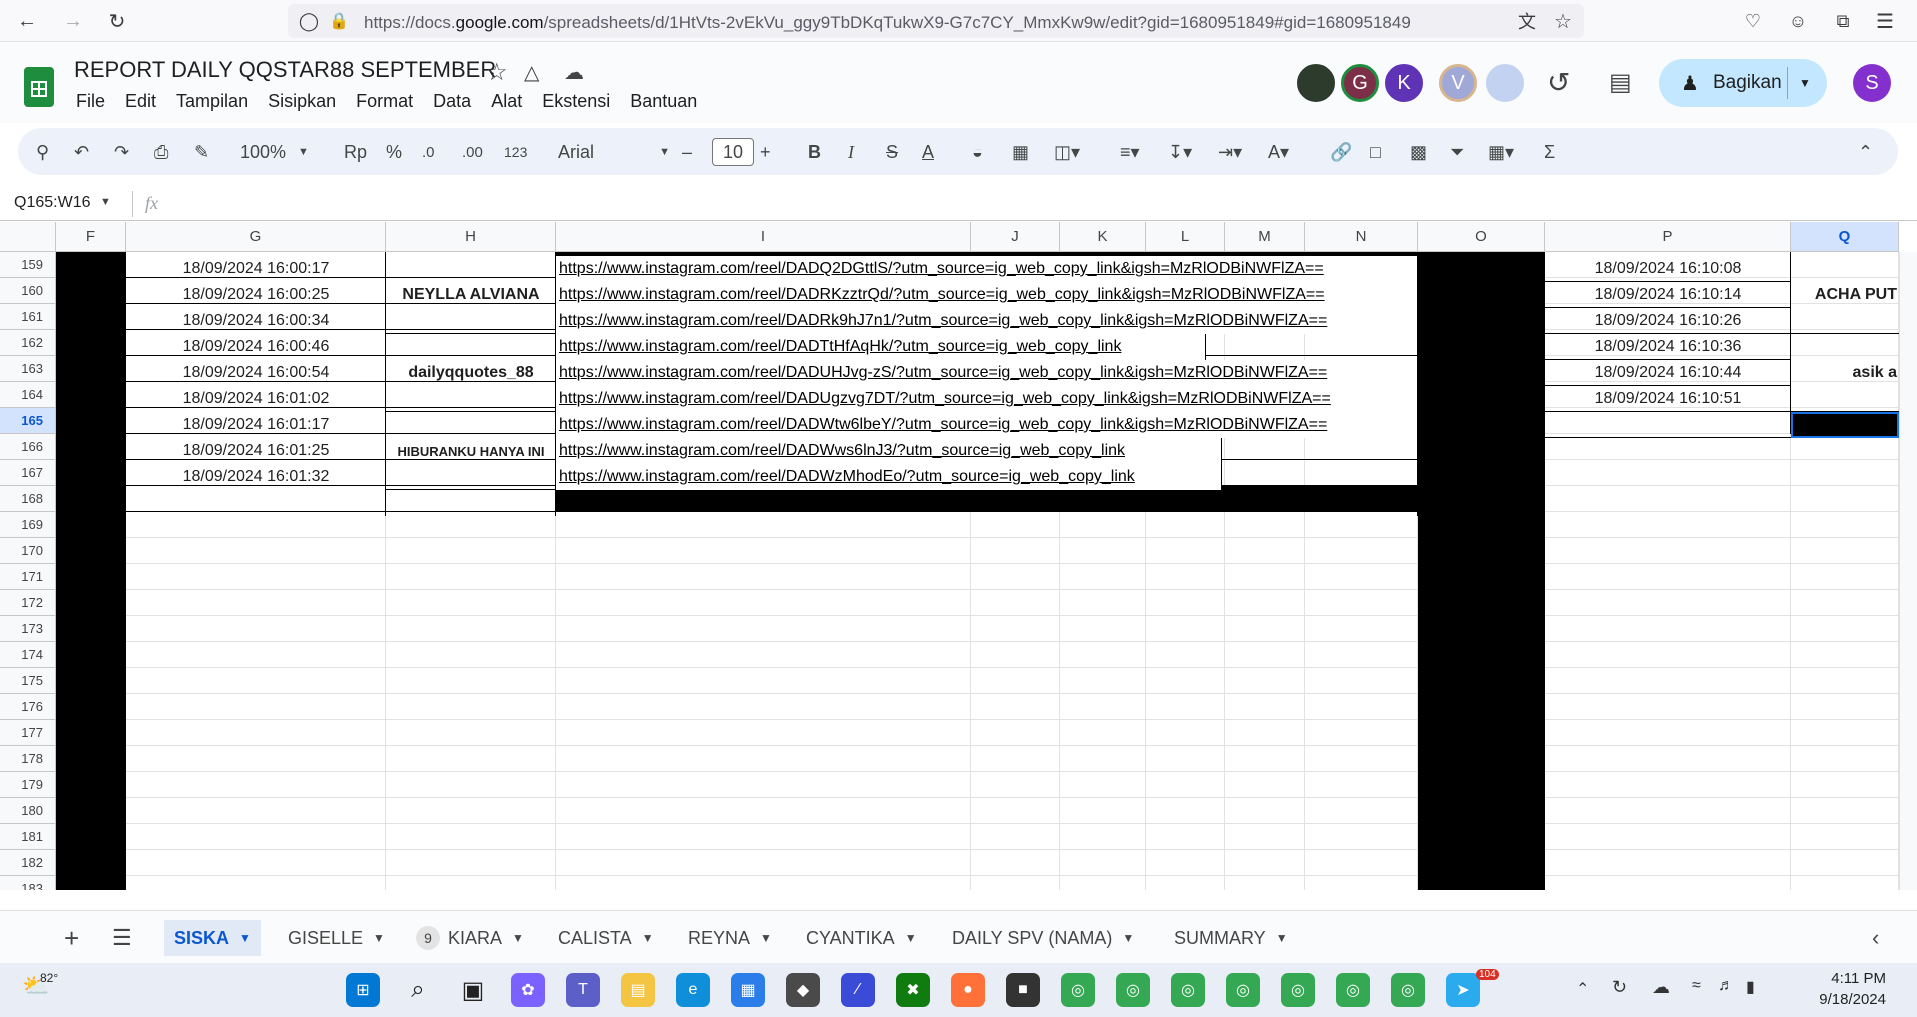  I want to click on store-icon: ▦, so click(748, 990).